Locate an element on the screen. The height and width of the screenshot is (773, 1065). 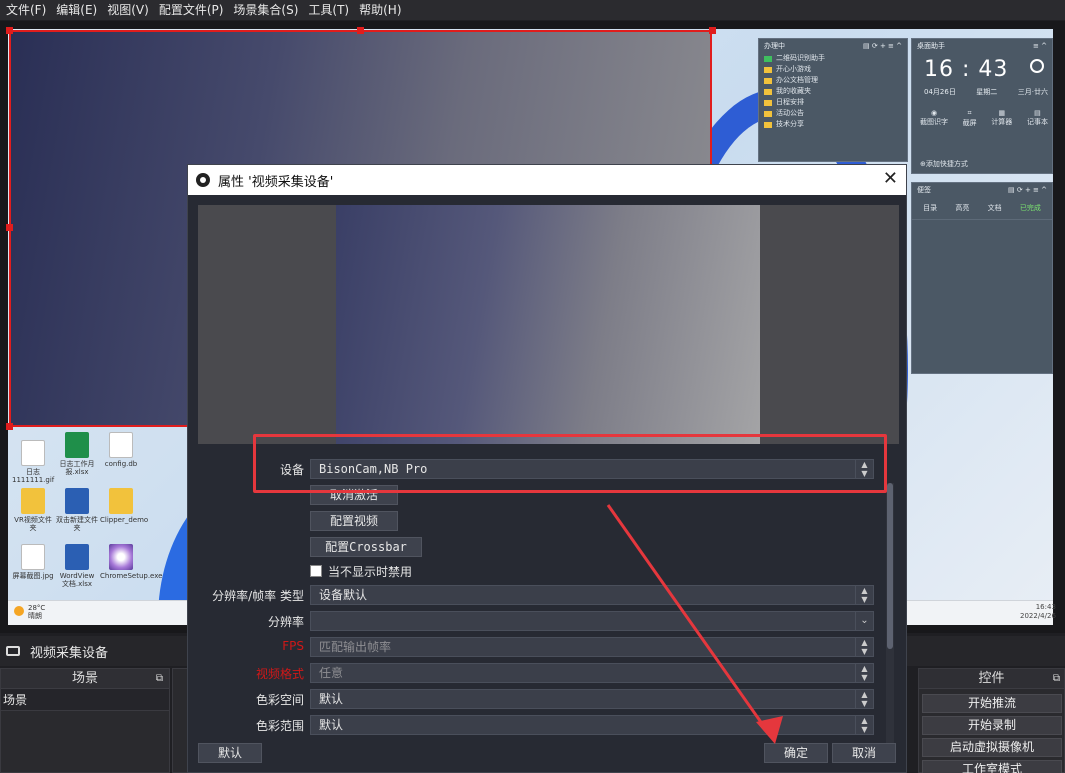
fps-label: FPS is located at coordinates (293, 646).